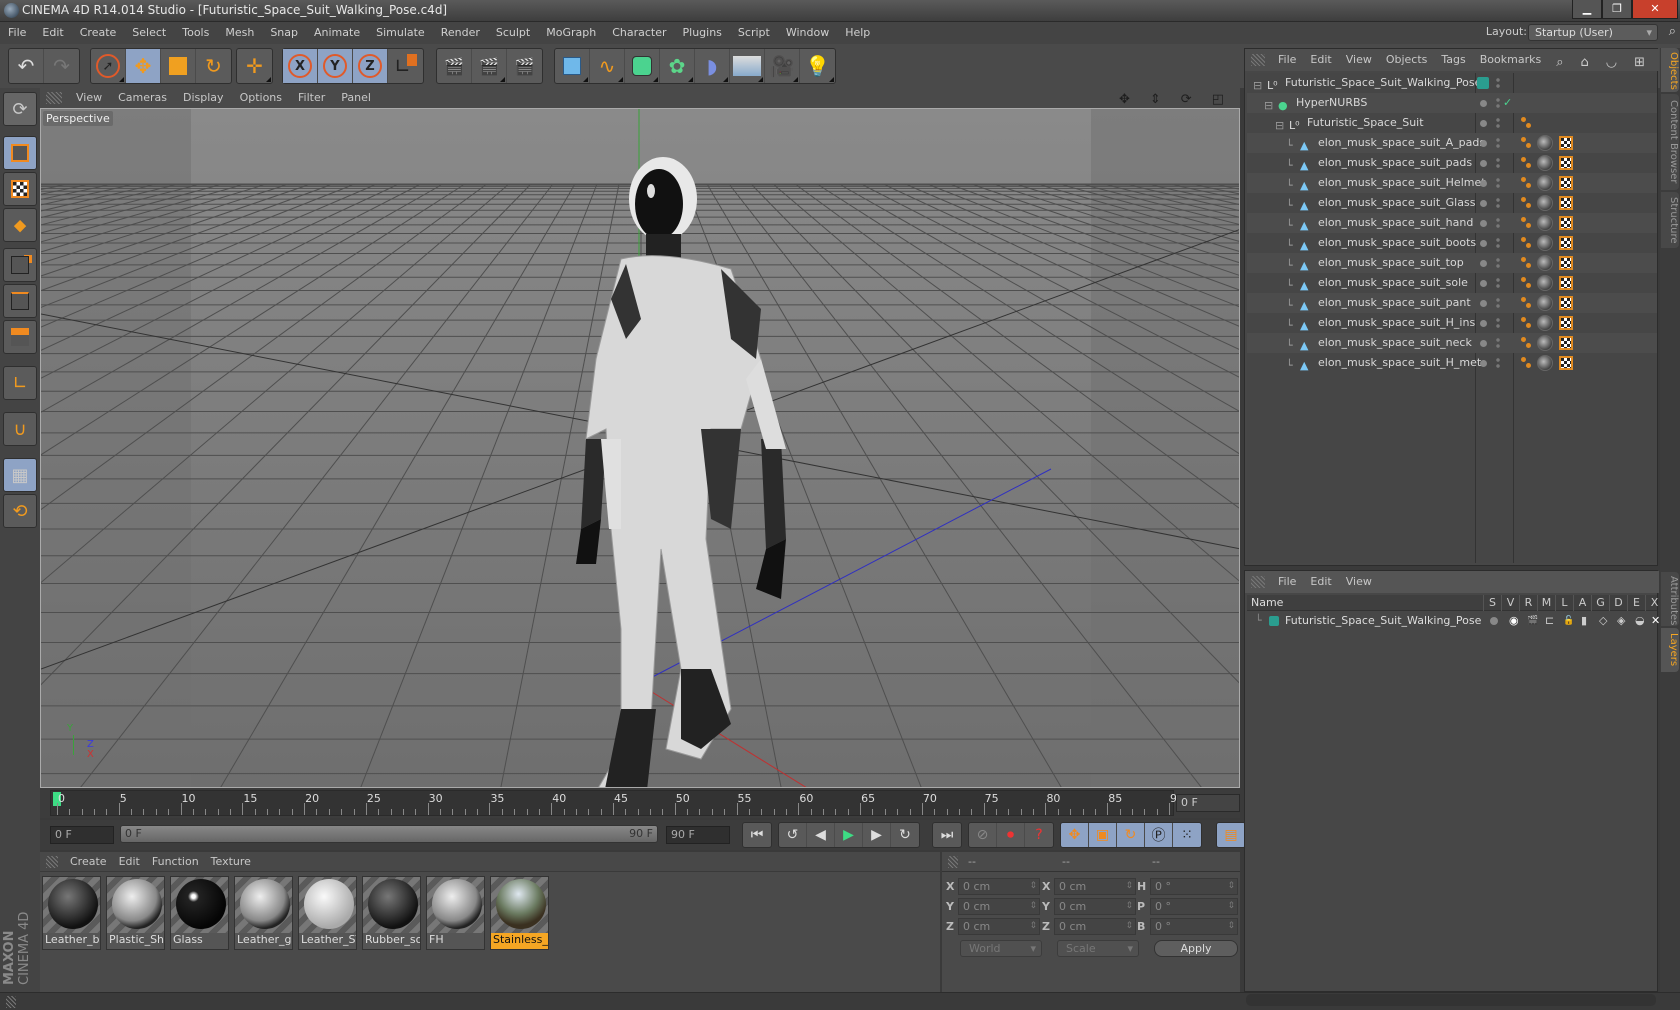  What do you see at coordinates (1452, 143) in the screenshot?
I see `object-row: └ ▲ elon_musk_space_suit_A_pads` at bounding box center [1452, 143].